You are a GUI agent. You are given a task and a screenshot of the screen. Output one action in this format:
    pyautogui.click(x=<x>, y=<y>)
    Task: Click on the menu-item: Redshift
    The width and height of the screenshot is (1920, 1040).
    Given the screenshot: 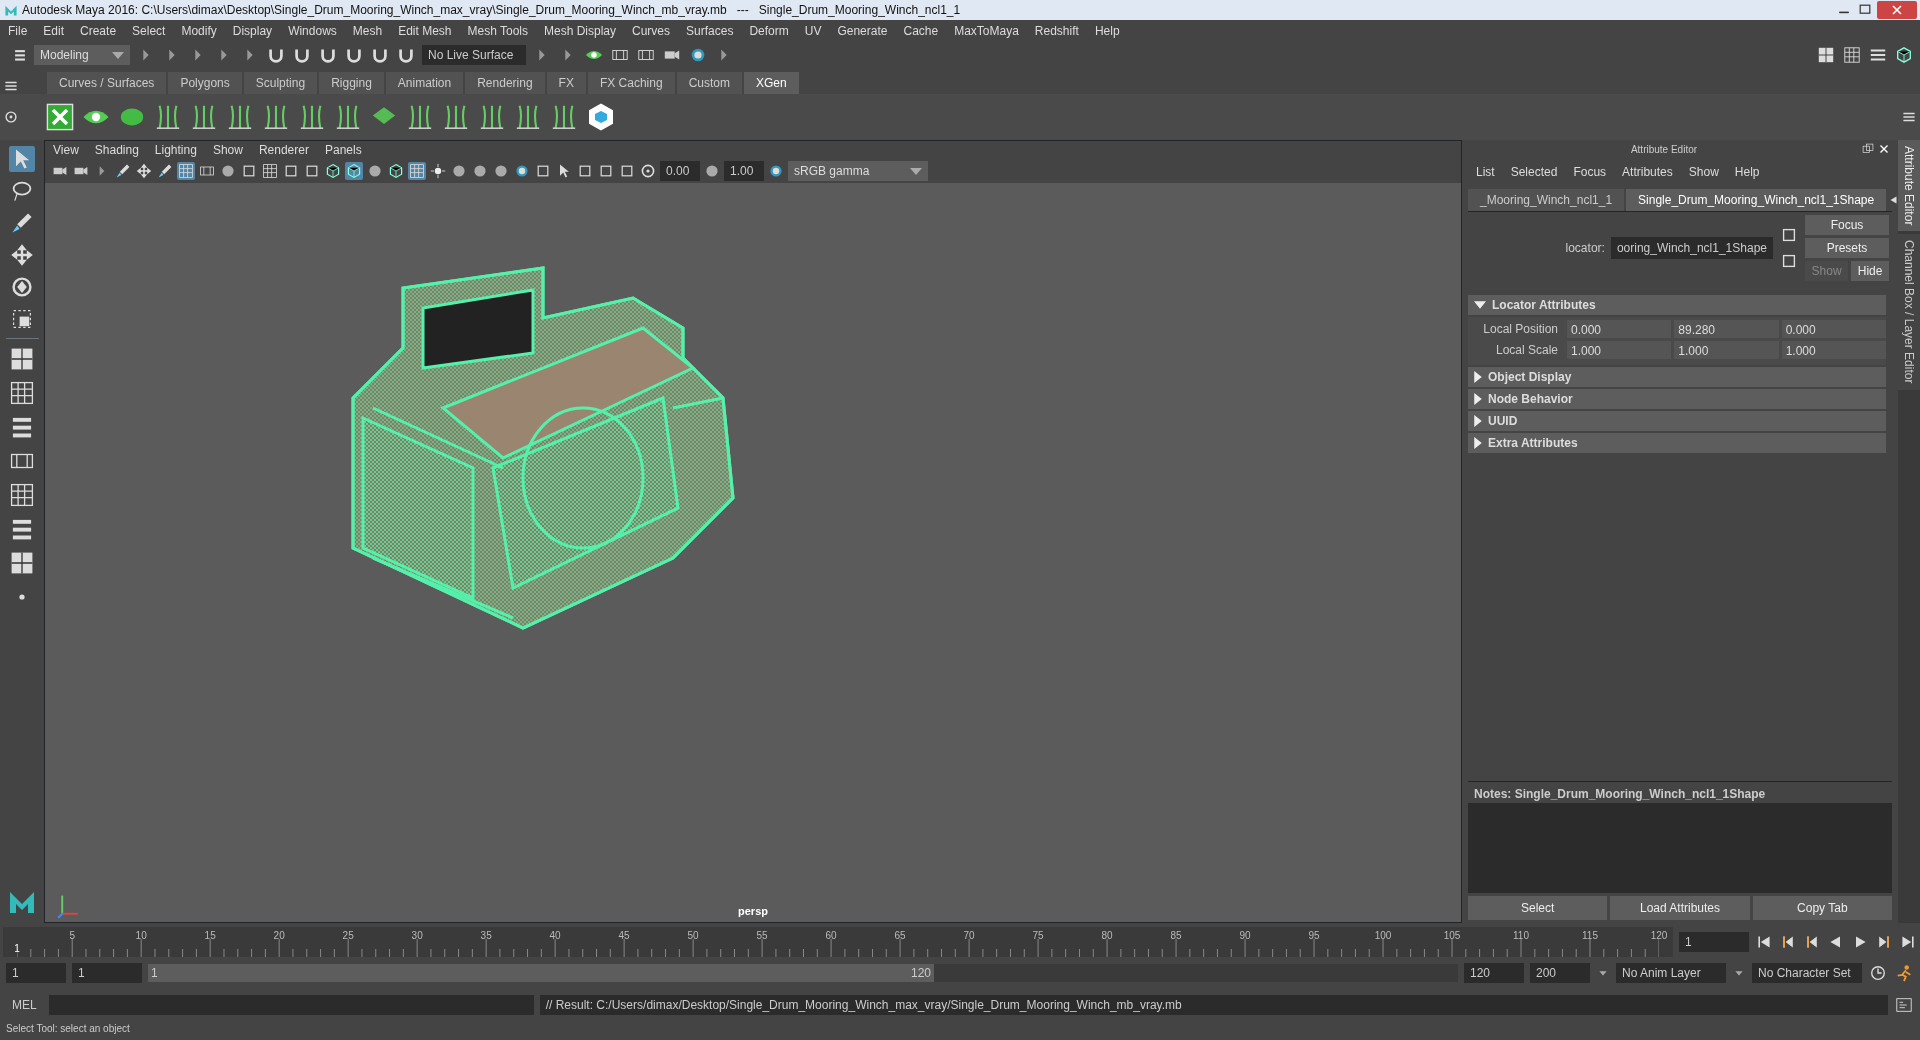 What is the action you would take?
    pyautogui.click(x=1056, y=31)
    